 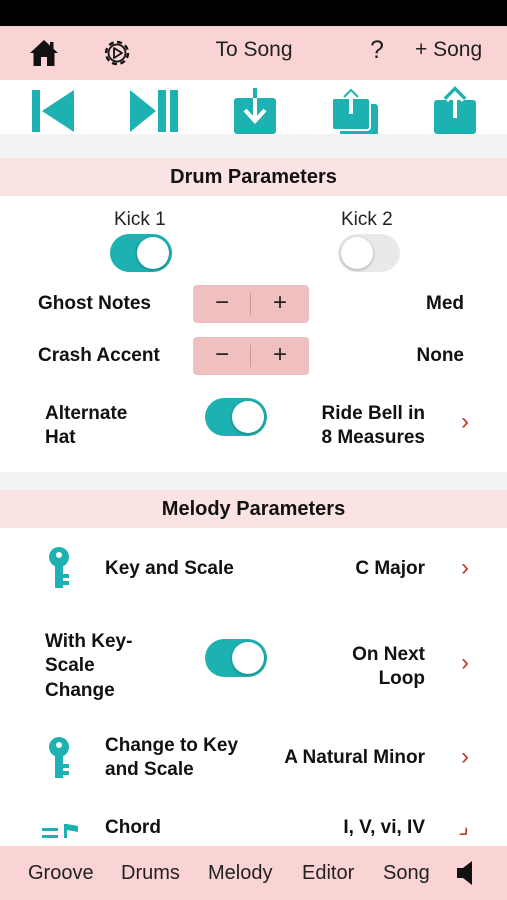 What do you see at coordinates (172, 745) in the screenshot?
I see `change-to-key-label-line1: Change to Key` at bounding box center [172, 745].